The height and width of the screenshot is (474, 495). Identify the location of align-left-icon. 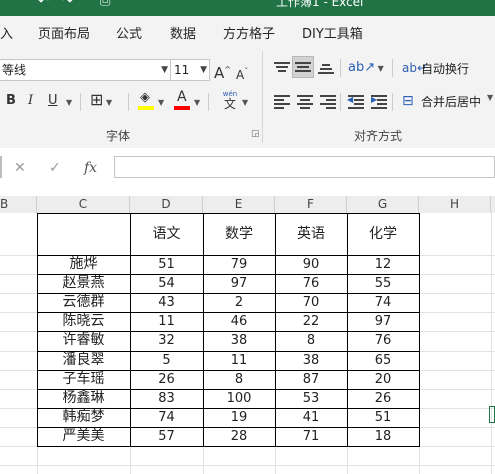
(282, 102).